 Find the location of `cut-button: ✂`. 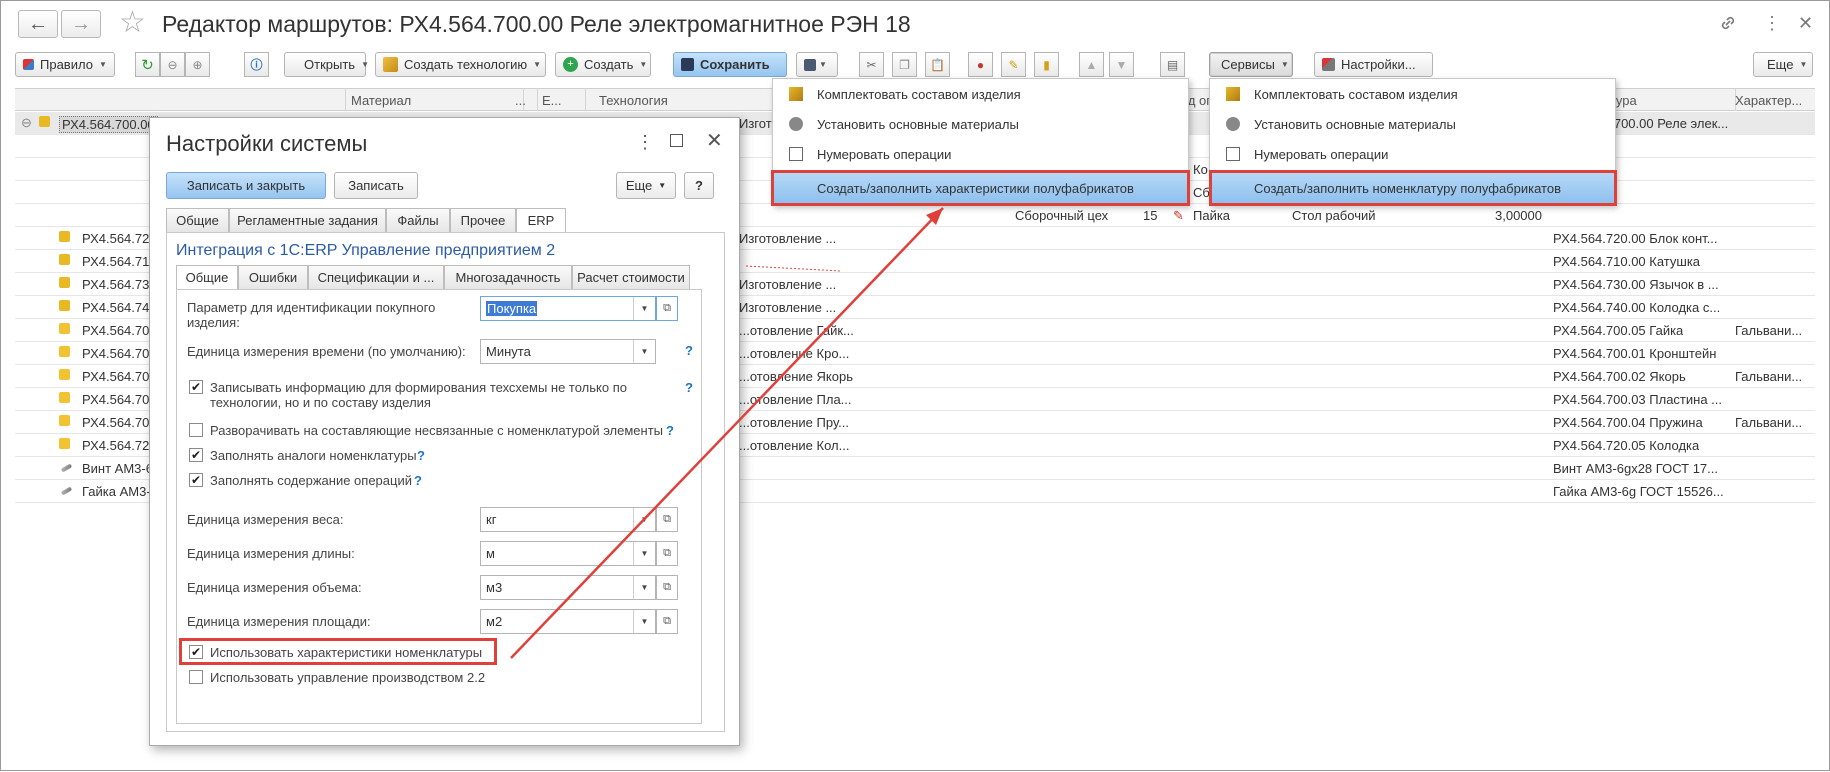

cut-button: ✂ is located at coordinates (871, 64).